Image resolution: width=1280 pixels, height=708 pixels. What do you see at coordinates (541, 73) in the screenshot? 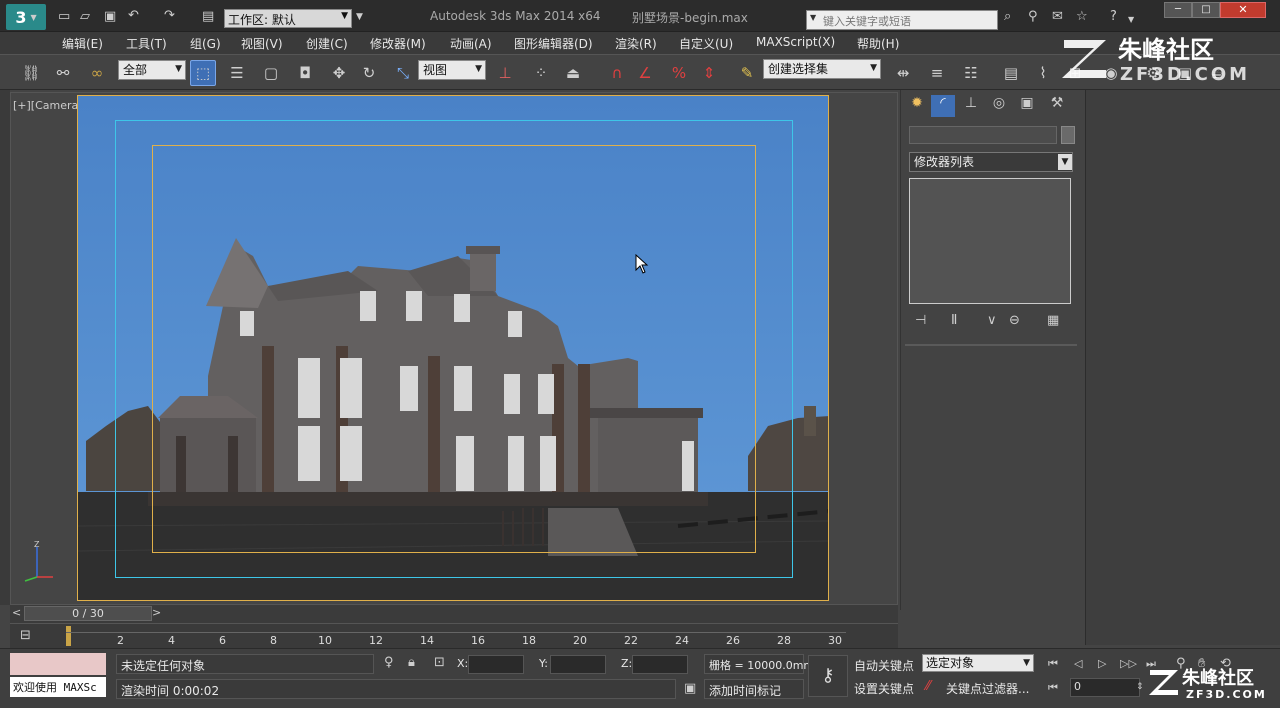
I see `select-manipulate-icon: ⁘` at bounding box center [541, 73].